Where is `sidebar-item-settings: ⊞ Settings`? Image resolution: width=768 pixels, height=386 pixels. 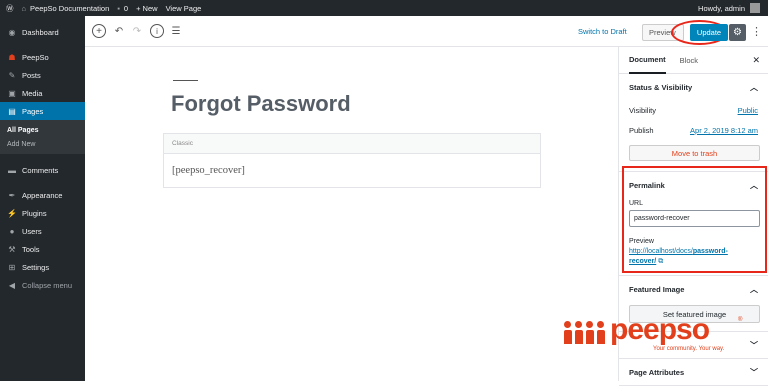
sidebar-item-settings: ⊞ Settings is located at coordinates (42, 267).